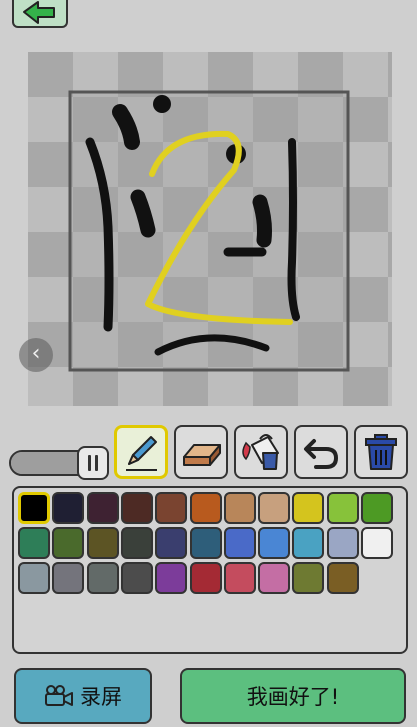  I want to click on eraser-tool, so click(201, 452).